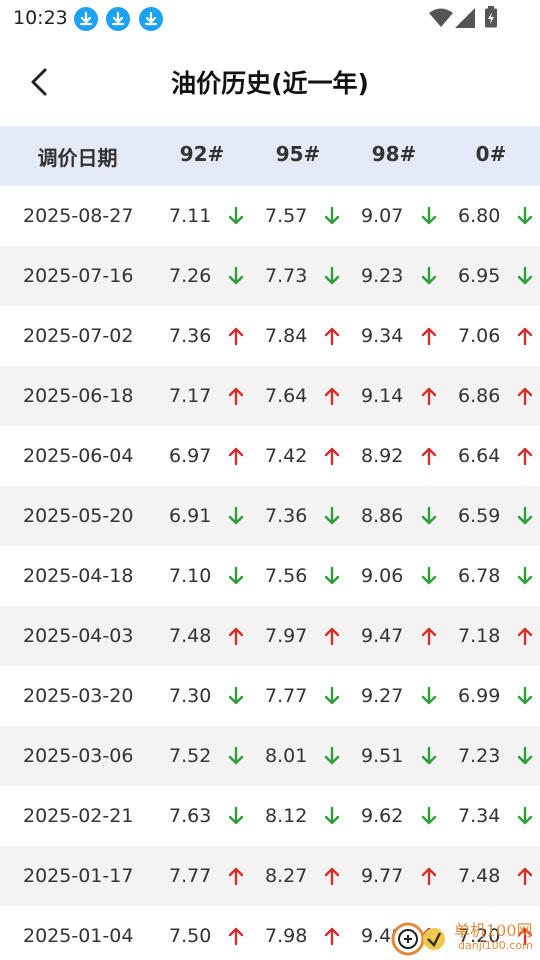 Image resolution: width=540 pixels, height=960 pixels. I want to click on watermark-text: 单机100网, so click(493, 930).